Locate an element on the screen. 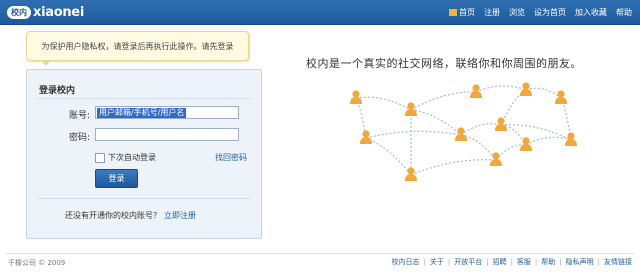 The image size is (640, 275). login-required-notice: 为保护用户隐私权，请登录后再执行此操作。请先登录 is located at coordinates (137, 48).